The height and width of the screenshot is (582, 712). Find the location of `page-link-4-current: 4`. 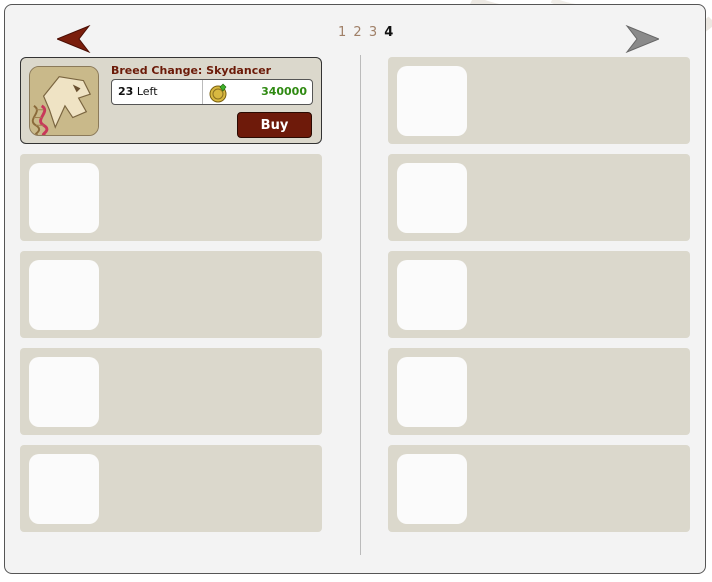

page-link-4-current: 4 is located at coordinates (389, 32).